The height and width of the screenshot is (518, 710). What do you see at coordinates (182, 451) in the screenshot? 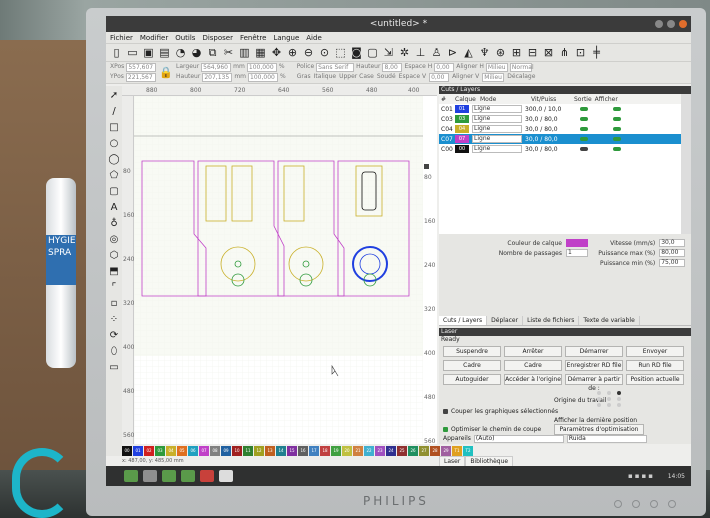
I see `palette-swatch: 05` at bounding box center [182, 451].